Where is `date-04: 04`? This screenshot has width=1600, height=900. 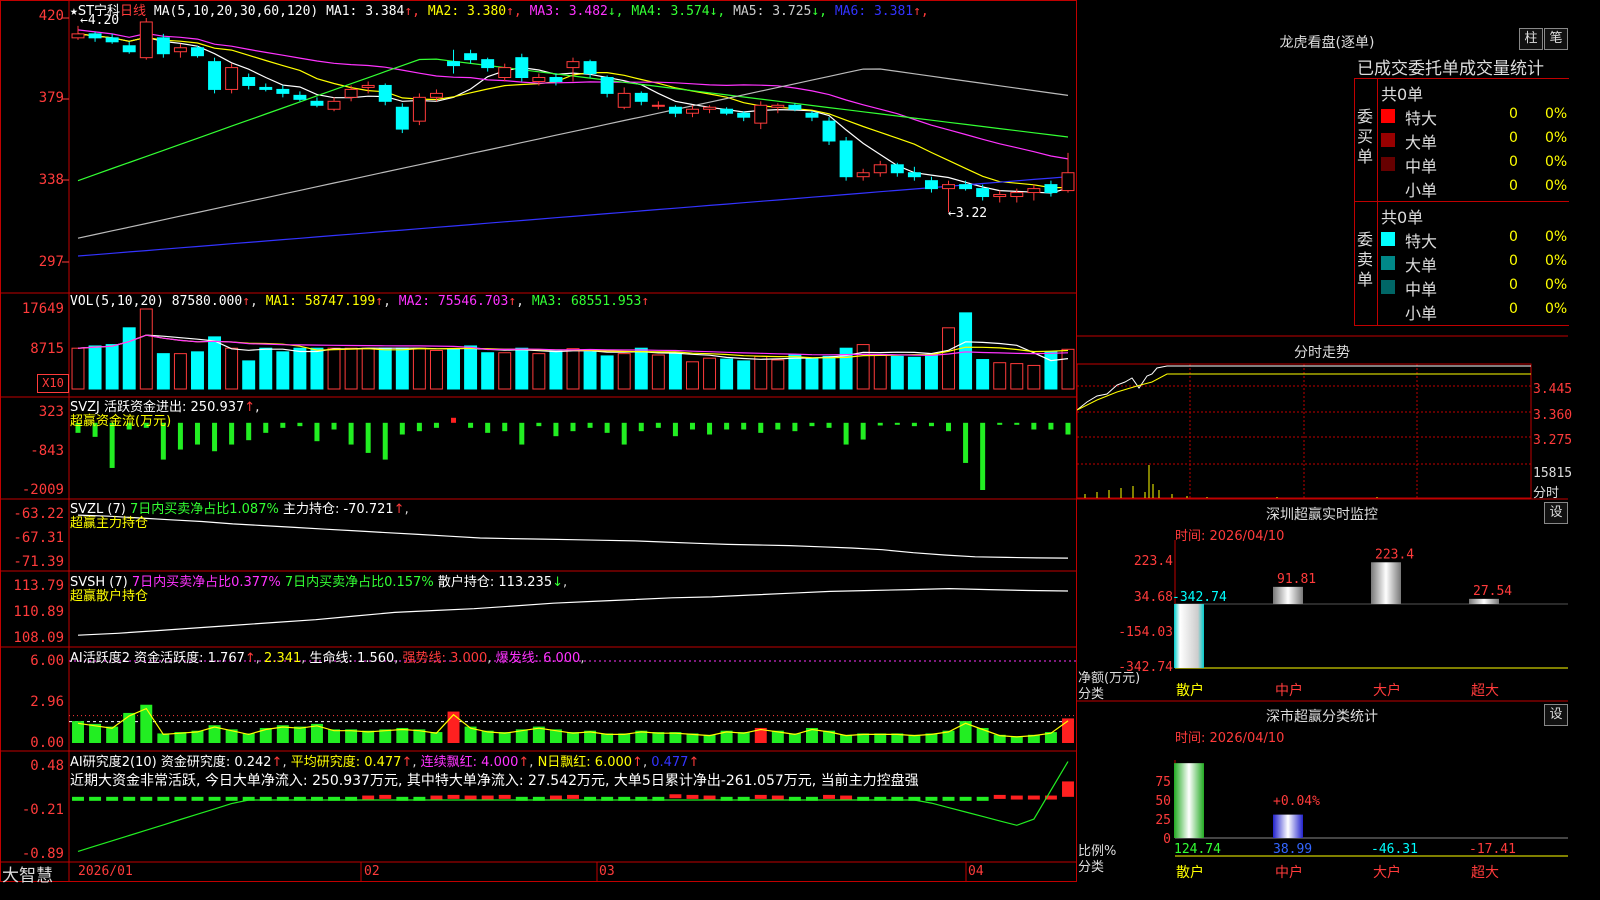
date-04: 04 is located at coordinates (976, 871).